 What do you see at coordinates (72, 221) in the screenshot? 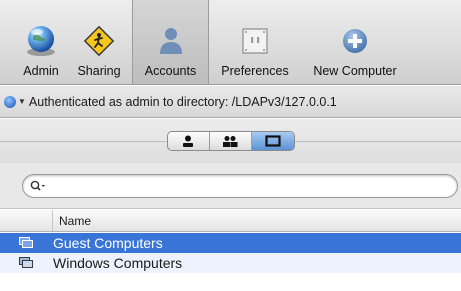
I see `name-column-header: Name` at bounding box center [72, 221].